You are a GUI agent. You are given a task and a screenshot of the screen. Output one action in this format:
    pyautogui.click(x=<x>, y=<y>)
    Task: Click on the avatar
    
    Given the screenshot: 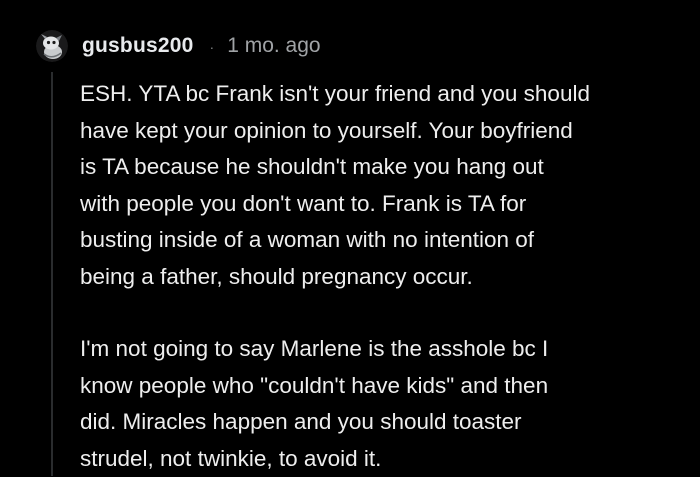 What is the action you would take?
    pyautogui.click(x=52, y=46)
    